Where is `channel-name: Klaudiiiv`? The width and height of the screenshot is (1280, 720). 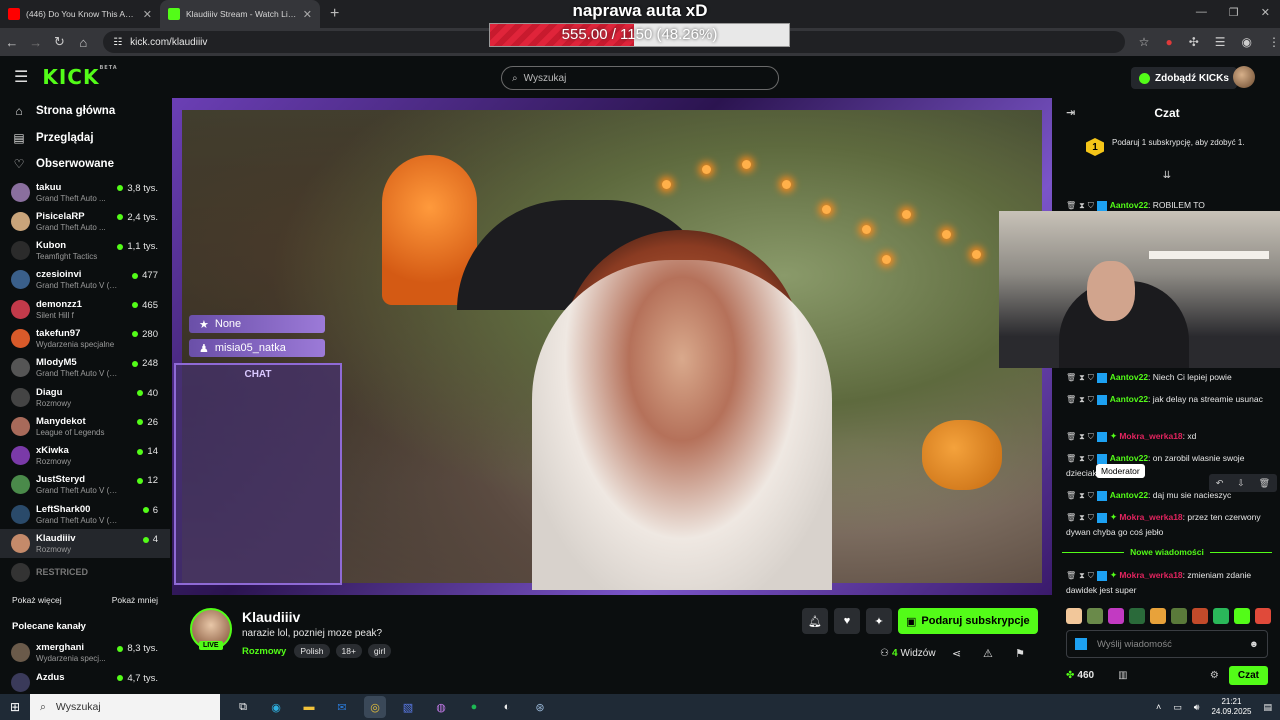
channel-name: Klaudiiiv is located at coordinates (271, 617).